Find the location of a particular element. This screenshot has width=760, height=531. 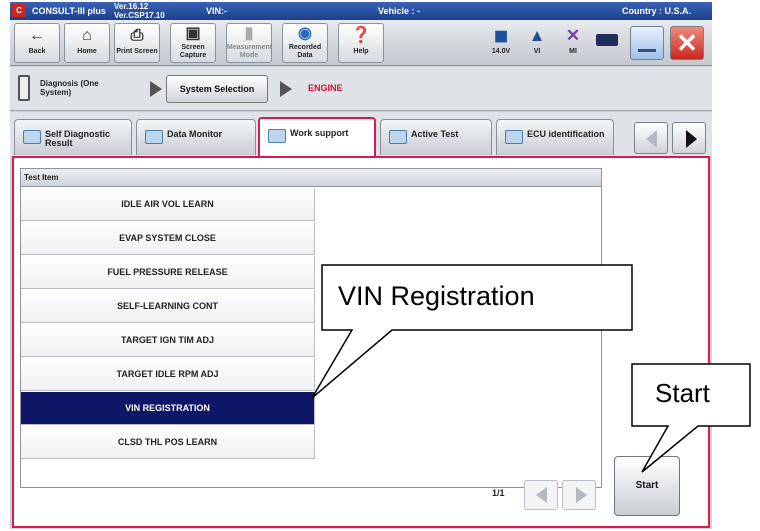

back-button: ← Back is located at coordinates (37, 43).